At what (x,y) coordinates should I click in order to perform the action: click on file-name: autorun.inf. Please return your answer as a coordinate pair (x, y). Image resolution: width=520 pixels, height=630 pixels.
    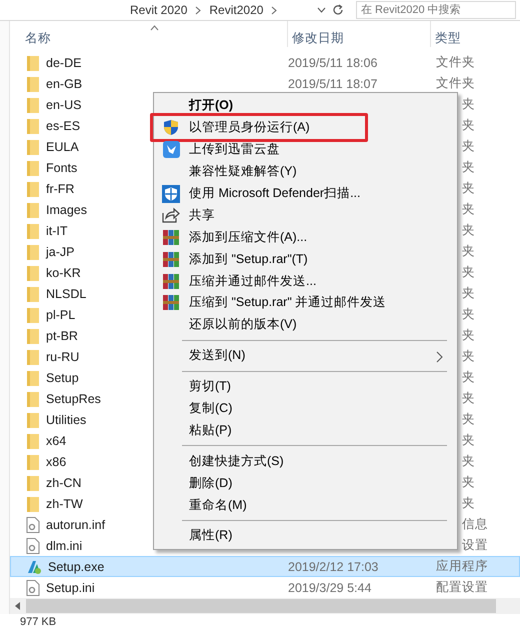
    Looking at the image, I should click on (76, 525).